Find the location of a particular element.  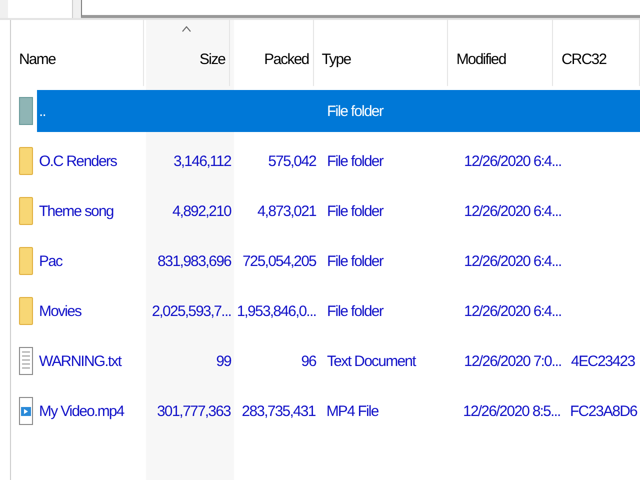

column-header: Name is located at coordinates (77, 53).